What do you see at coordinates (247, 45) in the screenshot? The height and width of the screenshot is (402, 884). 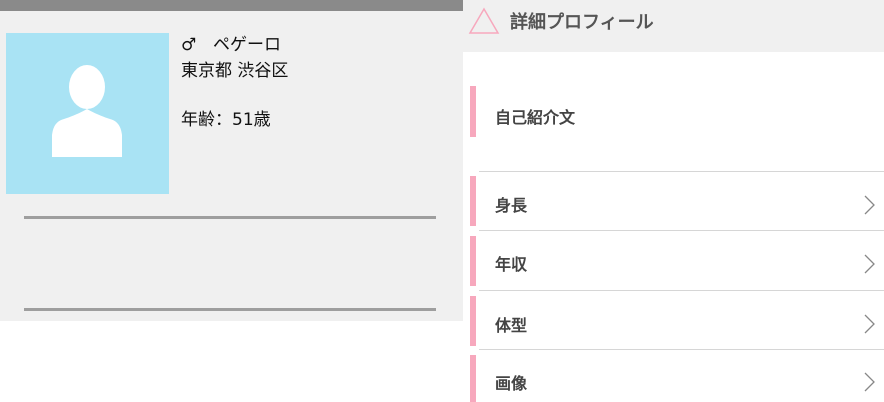 I see `profile-name: ペゲーロ` at bounding box center [247, 45].